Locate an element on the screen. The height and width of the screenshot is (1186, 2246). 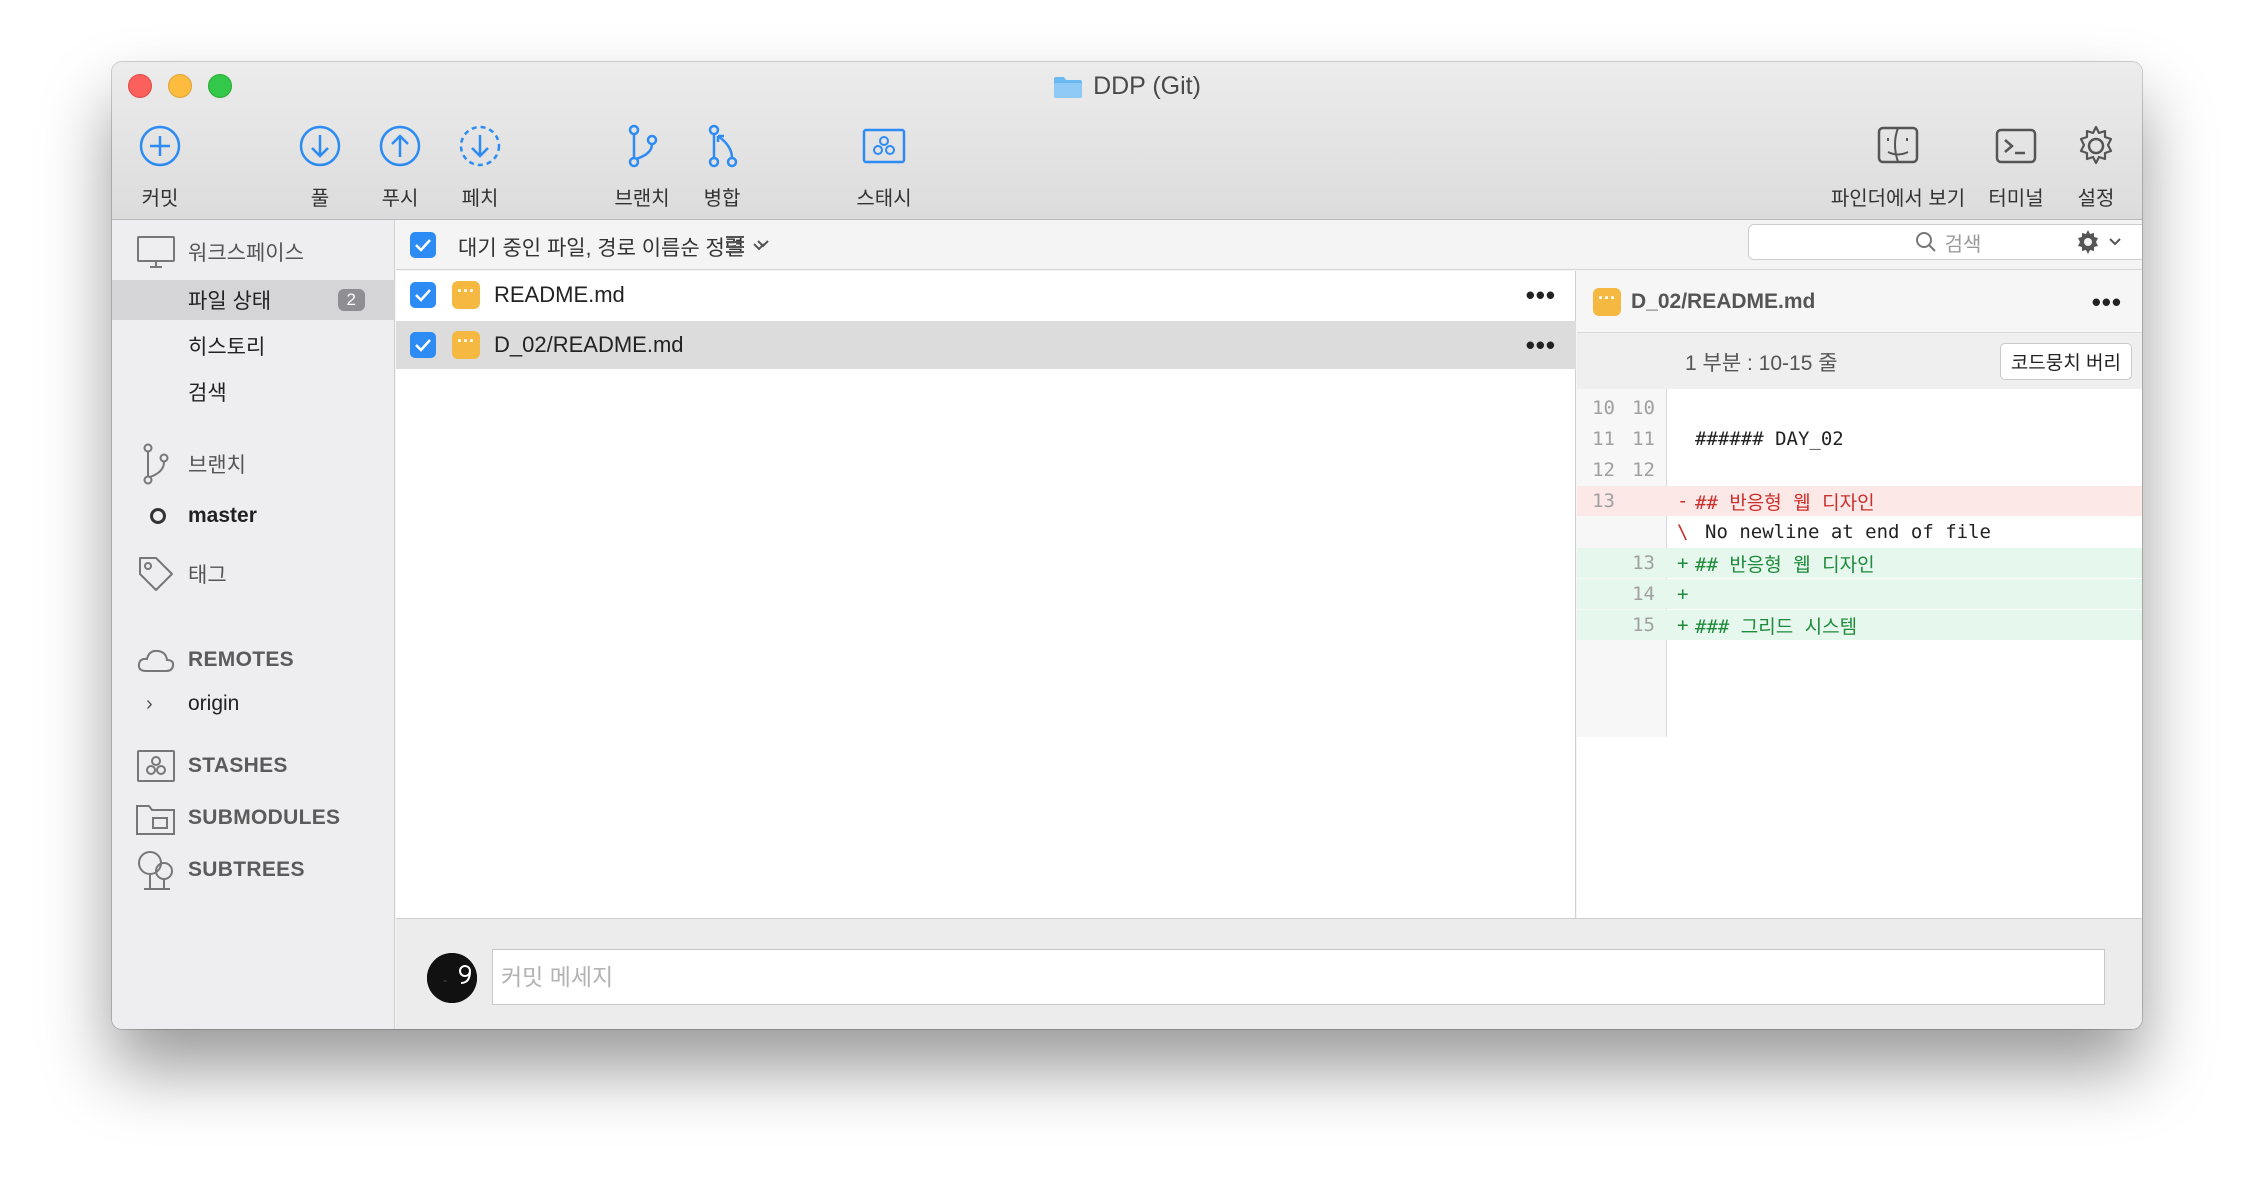
diff-line: 13 - ## 반응형 웹 디자인 is located at coordinates (1859, 501).